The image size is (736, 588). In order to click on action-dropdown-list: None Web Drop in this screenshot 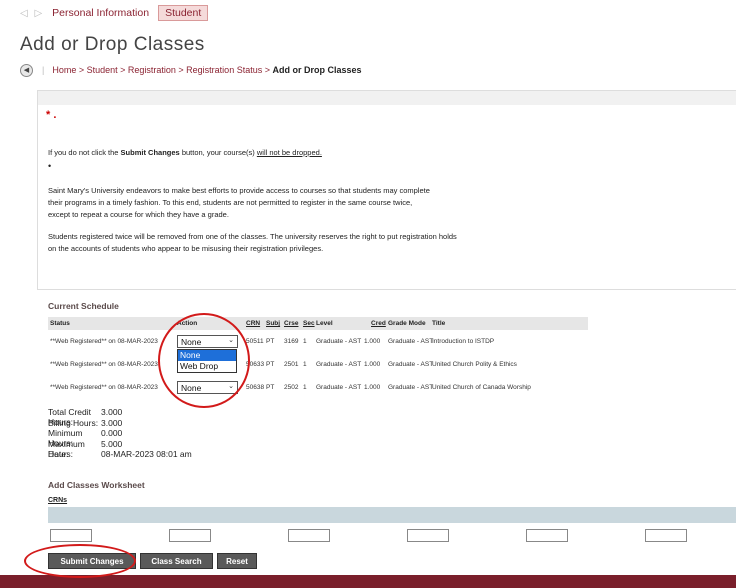, I will do `click(207, 361)`.